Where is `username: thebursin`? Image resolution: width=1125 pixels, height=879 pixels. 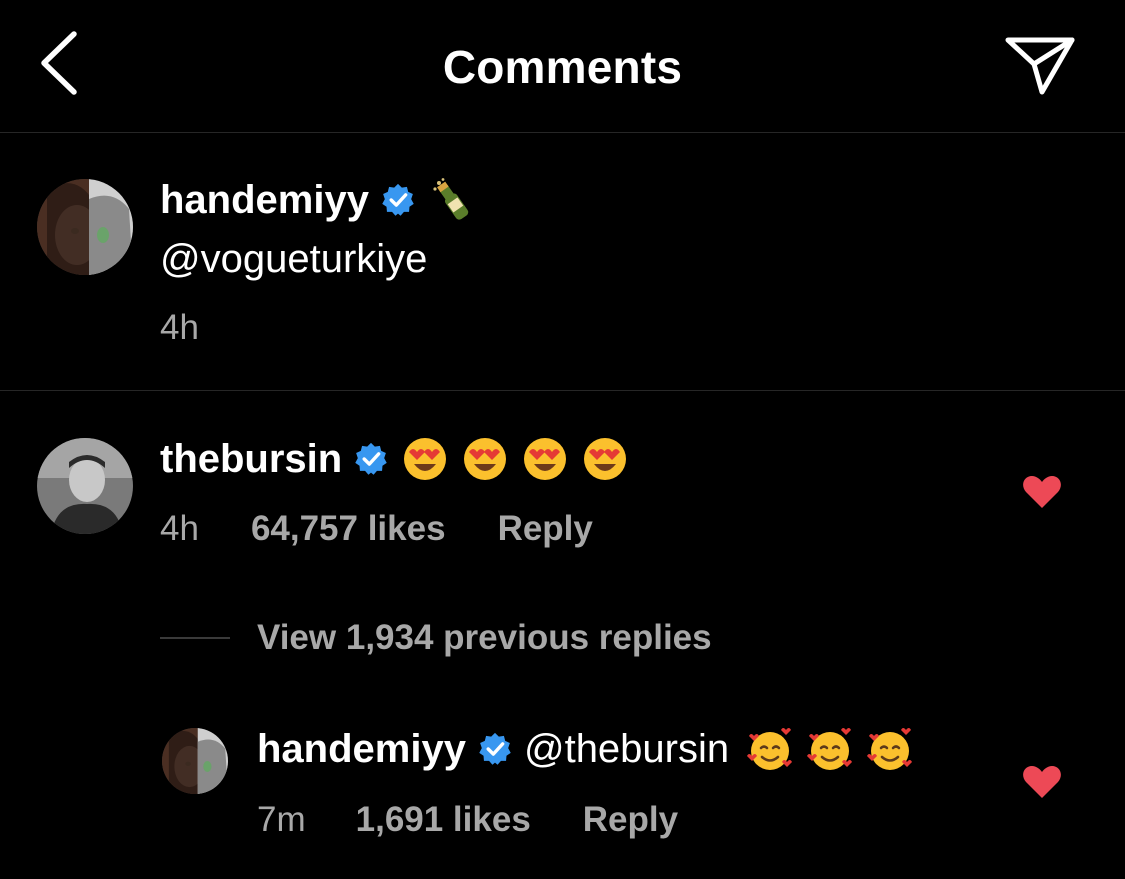
username: thebursin is located at coordinates (251, 459).